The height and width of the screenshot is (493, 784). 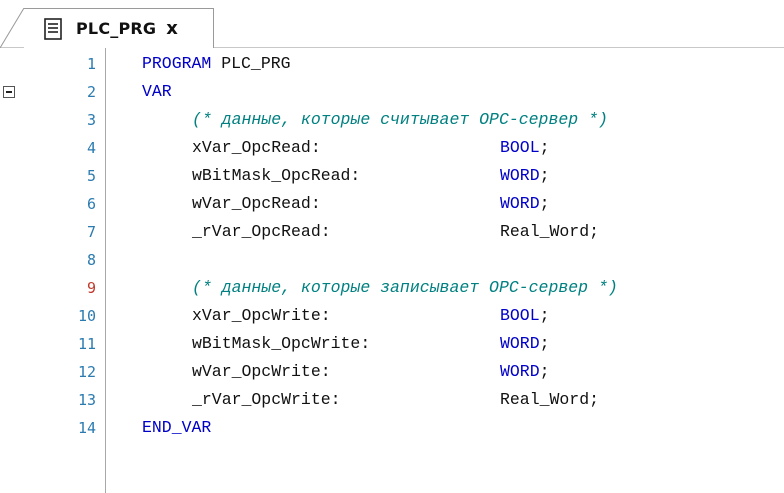 What do you see at coordinates (53, 29) in the screenshot?
I see `document-icon` at bounding box center [53, 29].